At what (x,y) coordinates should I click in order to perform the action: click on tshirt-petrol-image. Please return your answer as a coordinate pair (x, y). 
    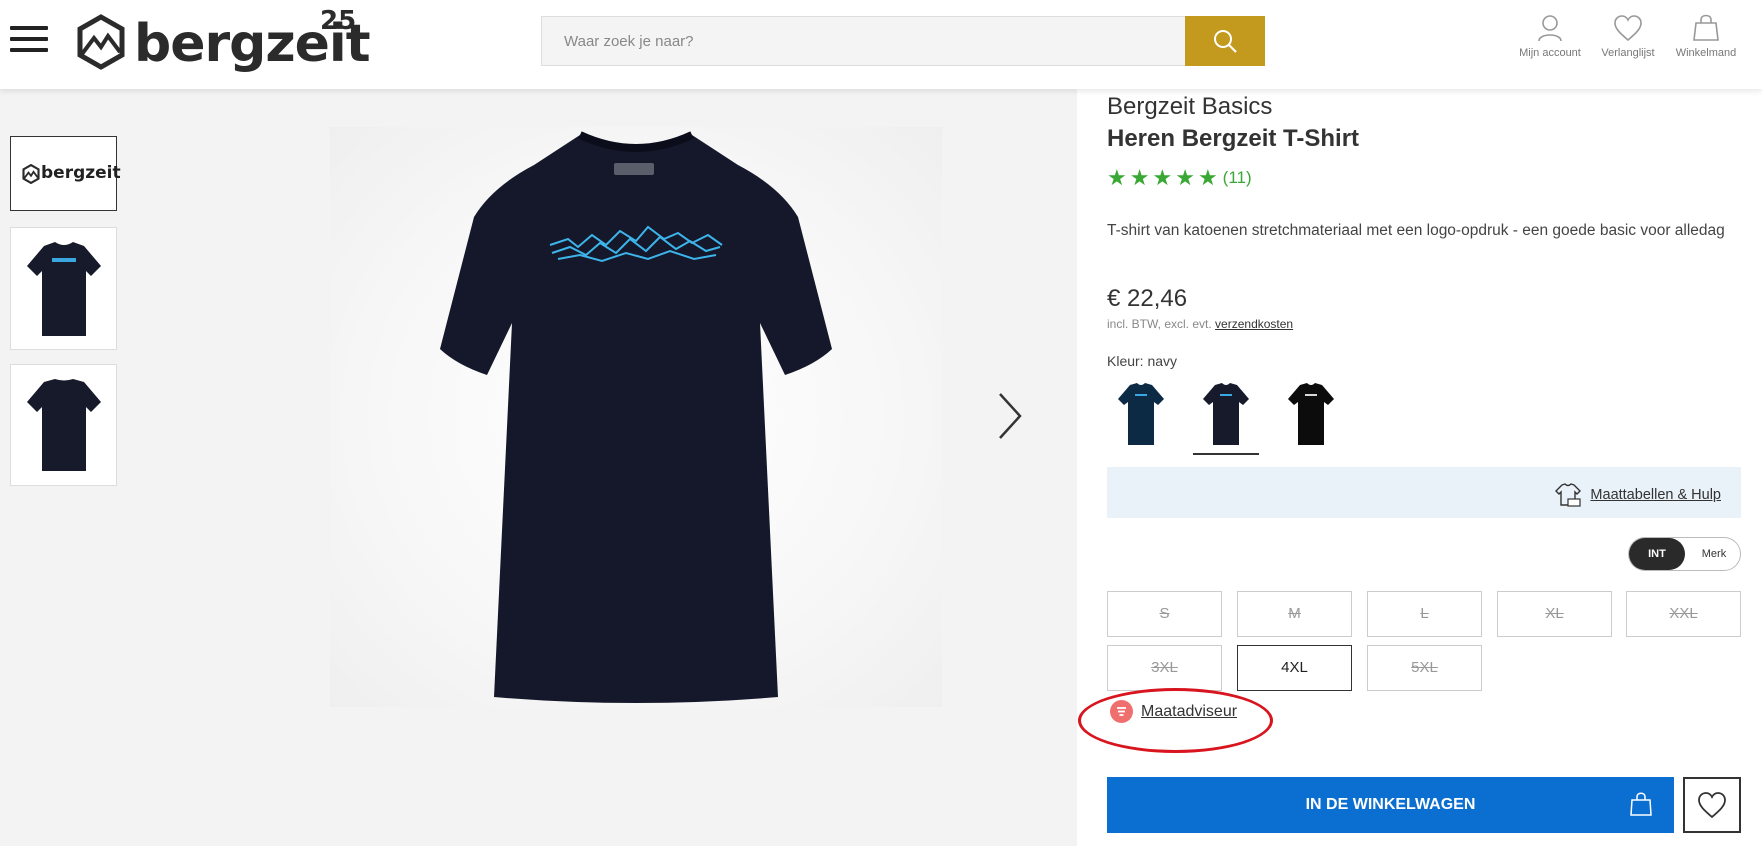
    Looking at the image, I should click on (1141, 414).